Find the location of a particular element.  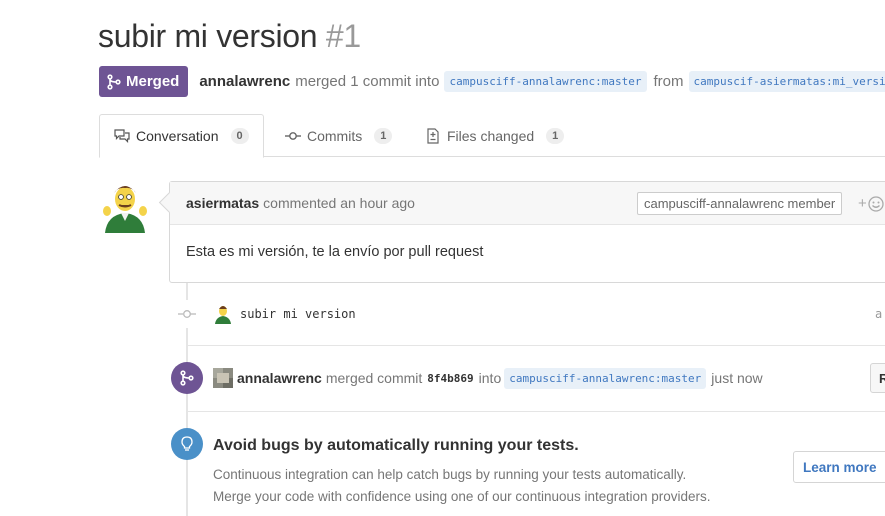

merge-time: just now is located at coordinates (737, 378).